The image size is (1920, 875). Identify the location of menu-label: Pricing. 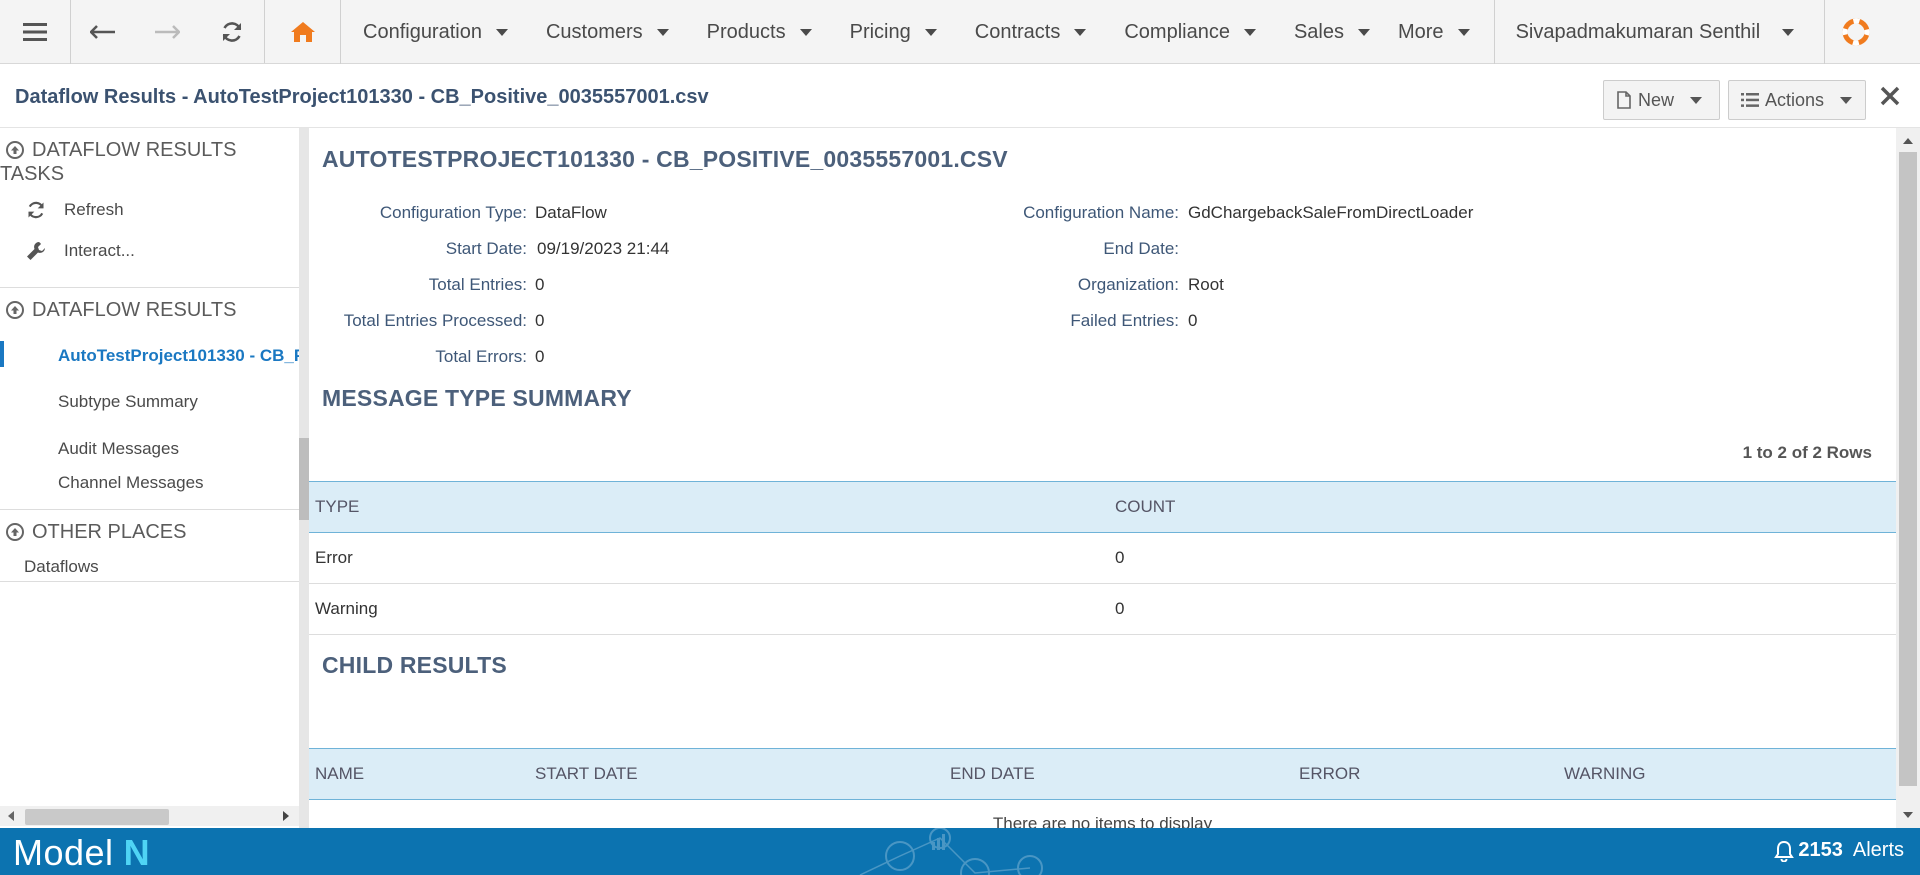
(880, 31).